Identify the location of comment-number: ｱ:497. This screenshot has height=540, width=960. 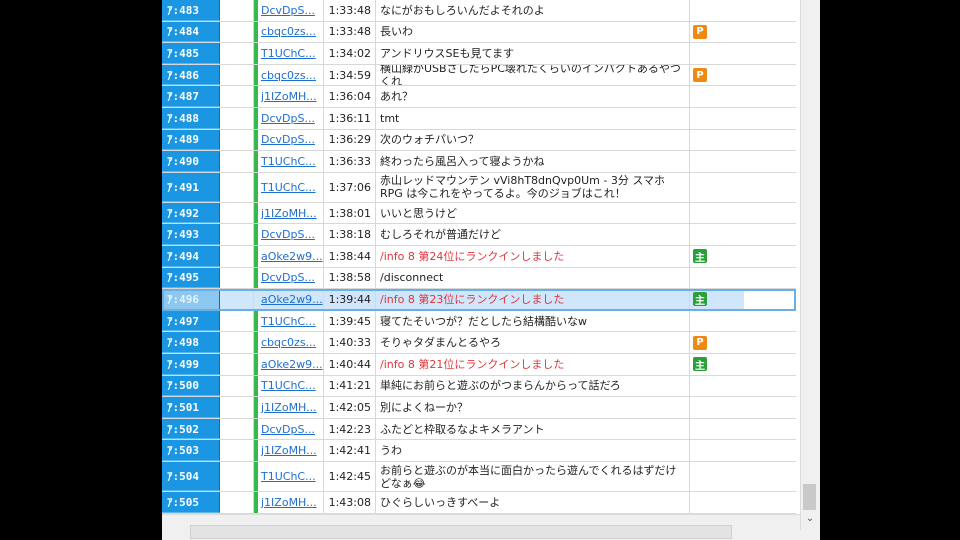
(191, 321).